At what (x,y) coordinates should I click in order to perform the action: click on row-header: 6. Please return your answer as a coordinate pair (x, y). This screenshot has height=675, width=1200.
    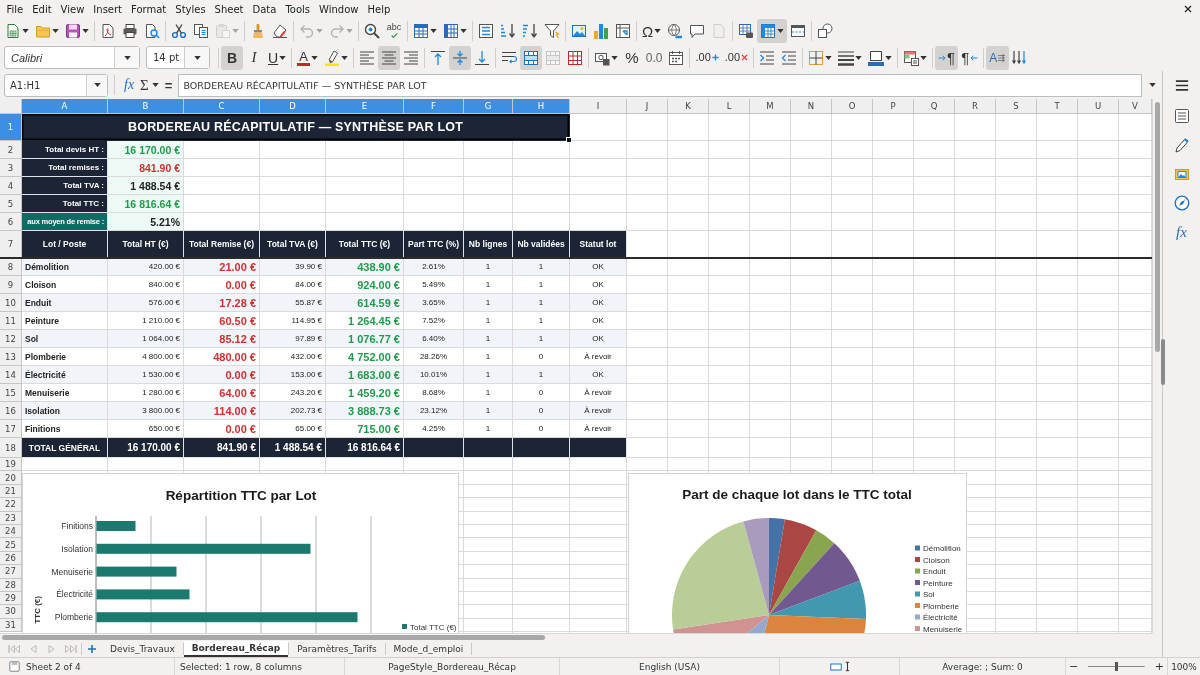
    Looking at the image, I should click on (11, 222).